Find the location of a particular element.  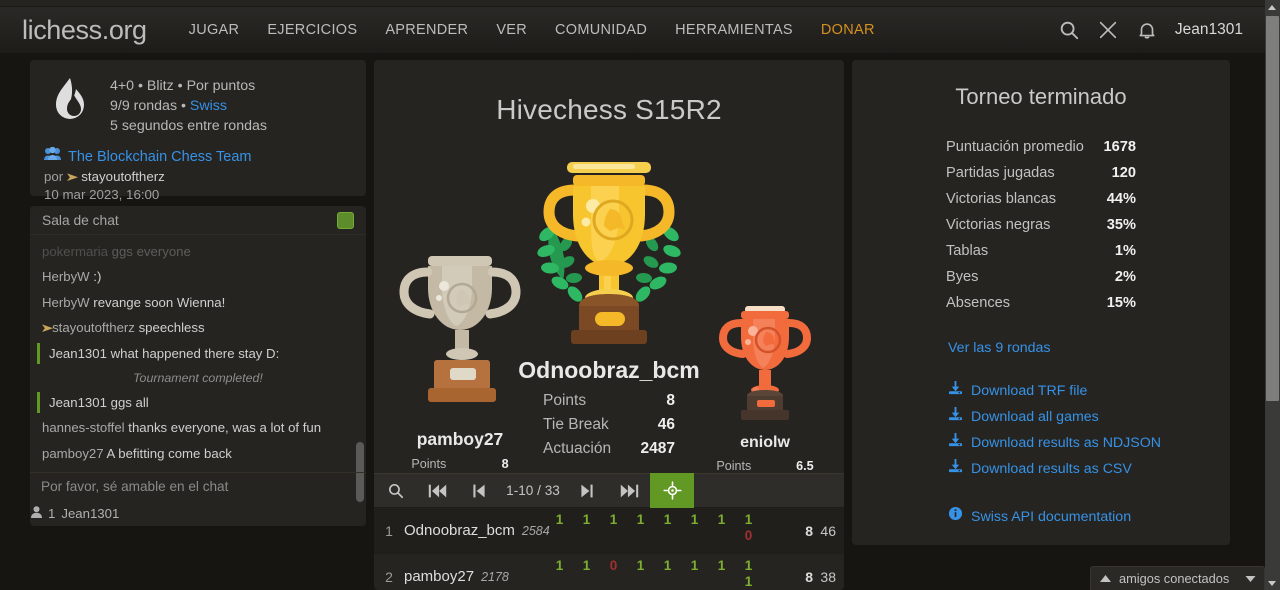

nav-item-ver: VER is located at coordinates (511, 30).